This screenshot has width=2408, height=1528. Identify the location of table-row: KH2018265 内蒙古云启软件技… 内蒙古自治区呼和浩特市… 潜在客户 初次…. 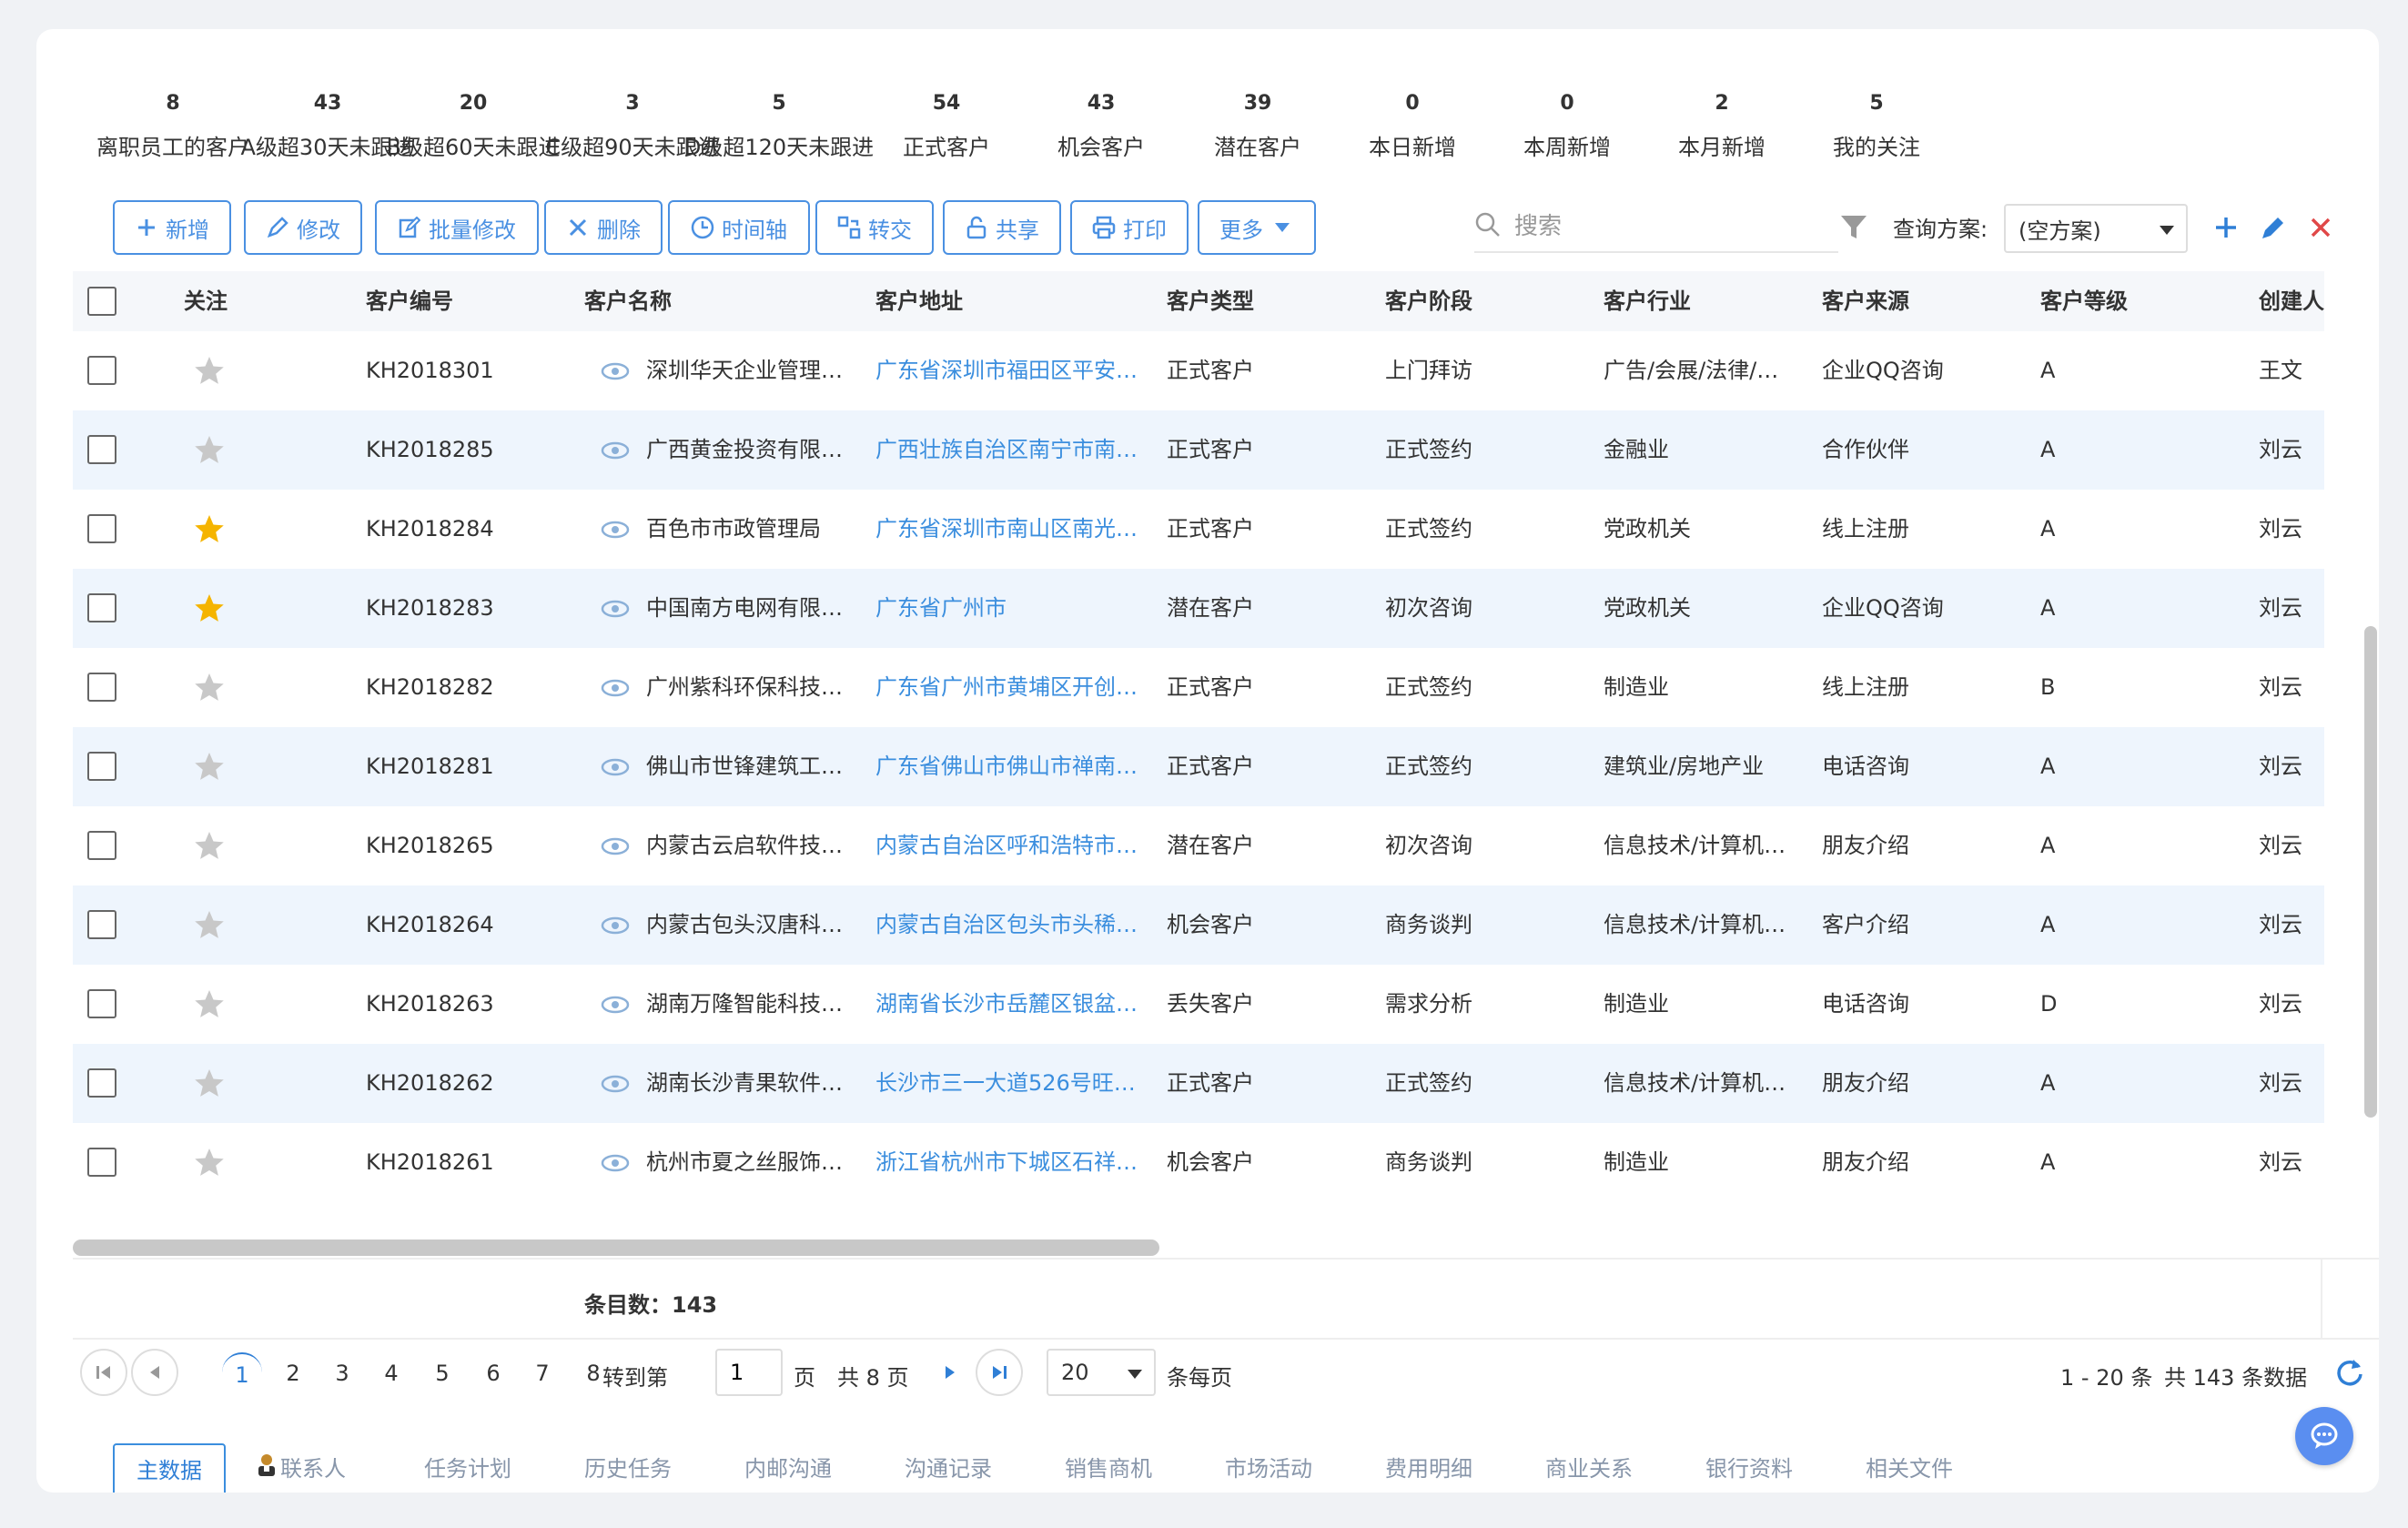
(1198, 845).